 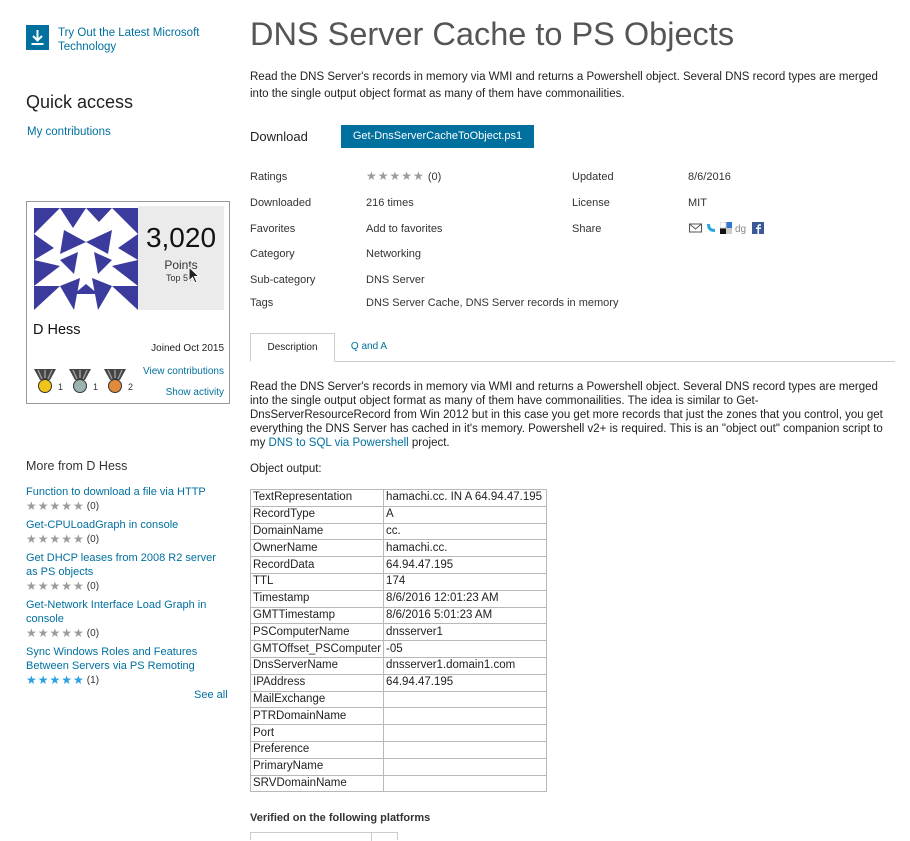 What do you see at coordinates (211, 695) in the screenshot?
I see `see-all-link: See all` at bounding box center [211, 695].